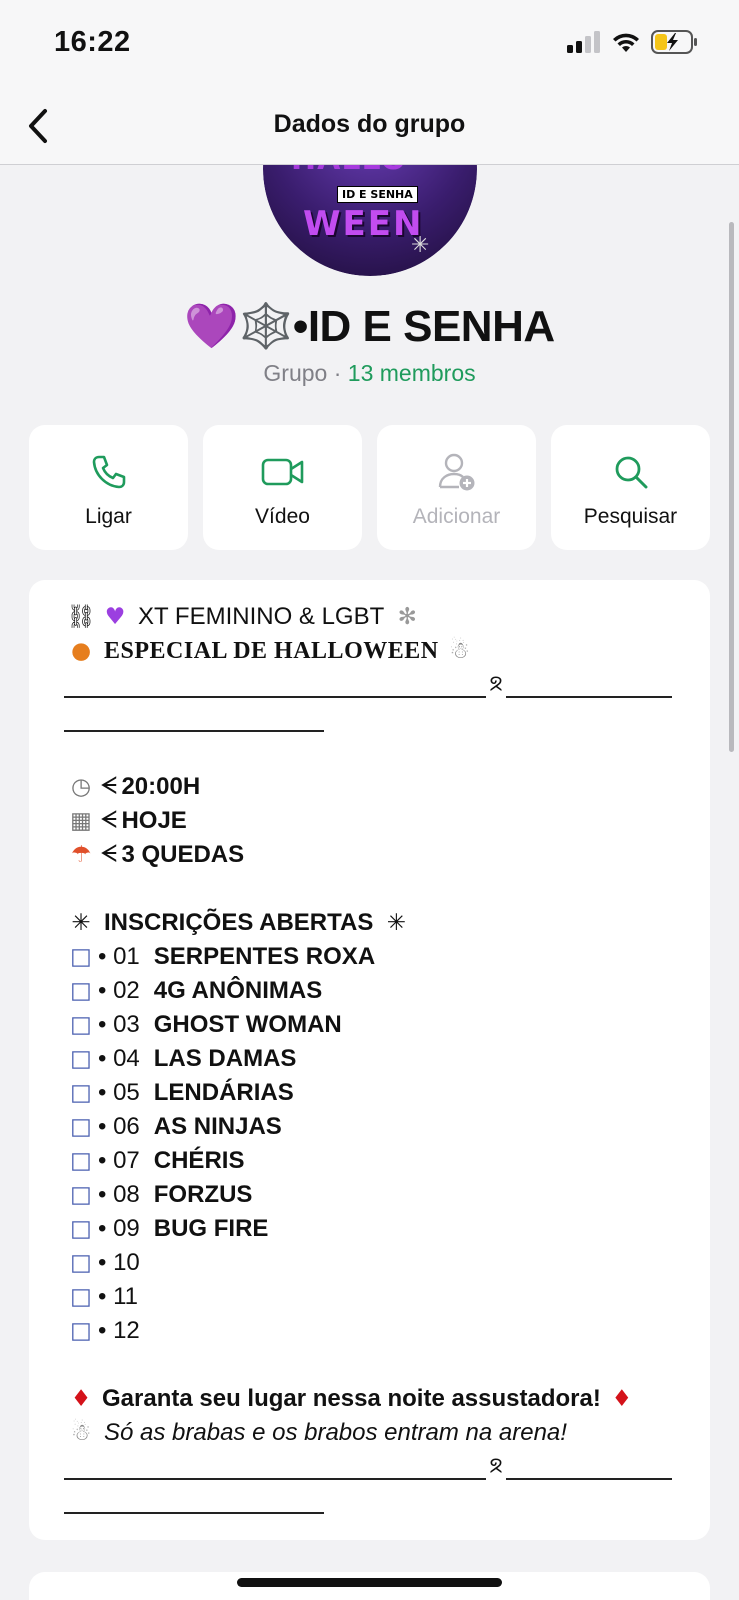 The image size is (739, 1600). Describe the element at coordinates (81, 617) in the screenshot. I see `chains-icon: ⛓` at that location.